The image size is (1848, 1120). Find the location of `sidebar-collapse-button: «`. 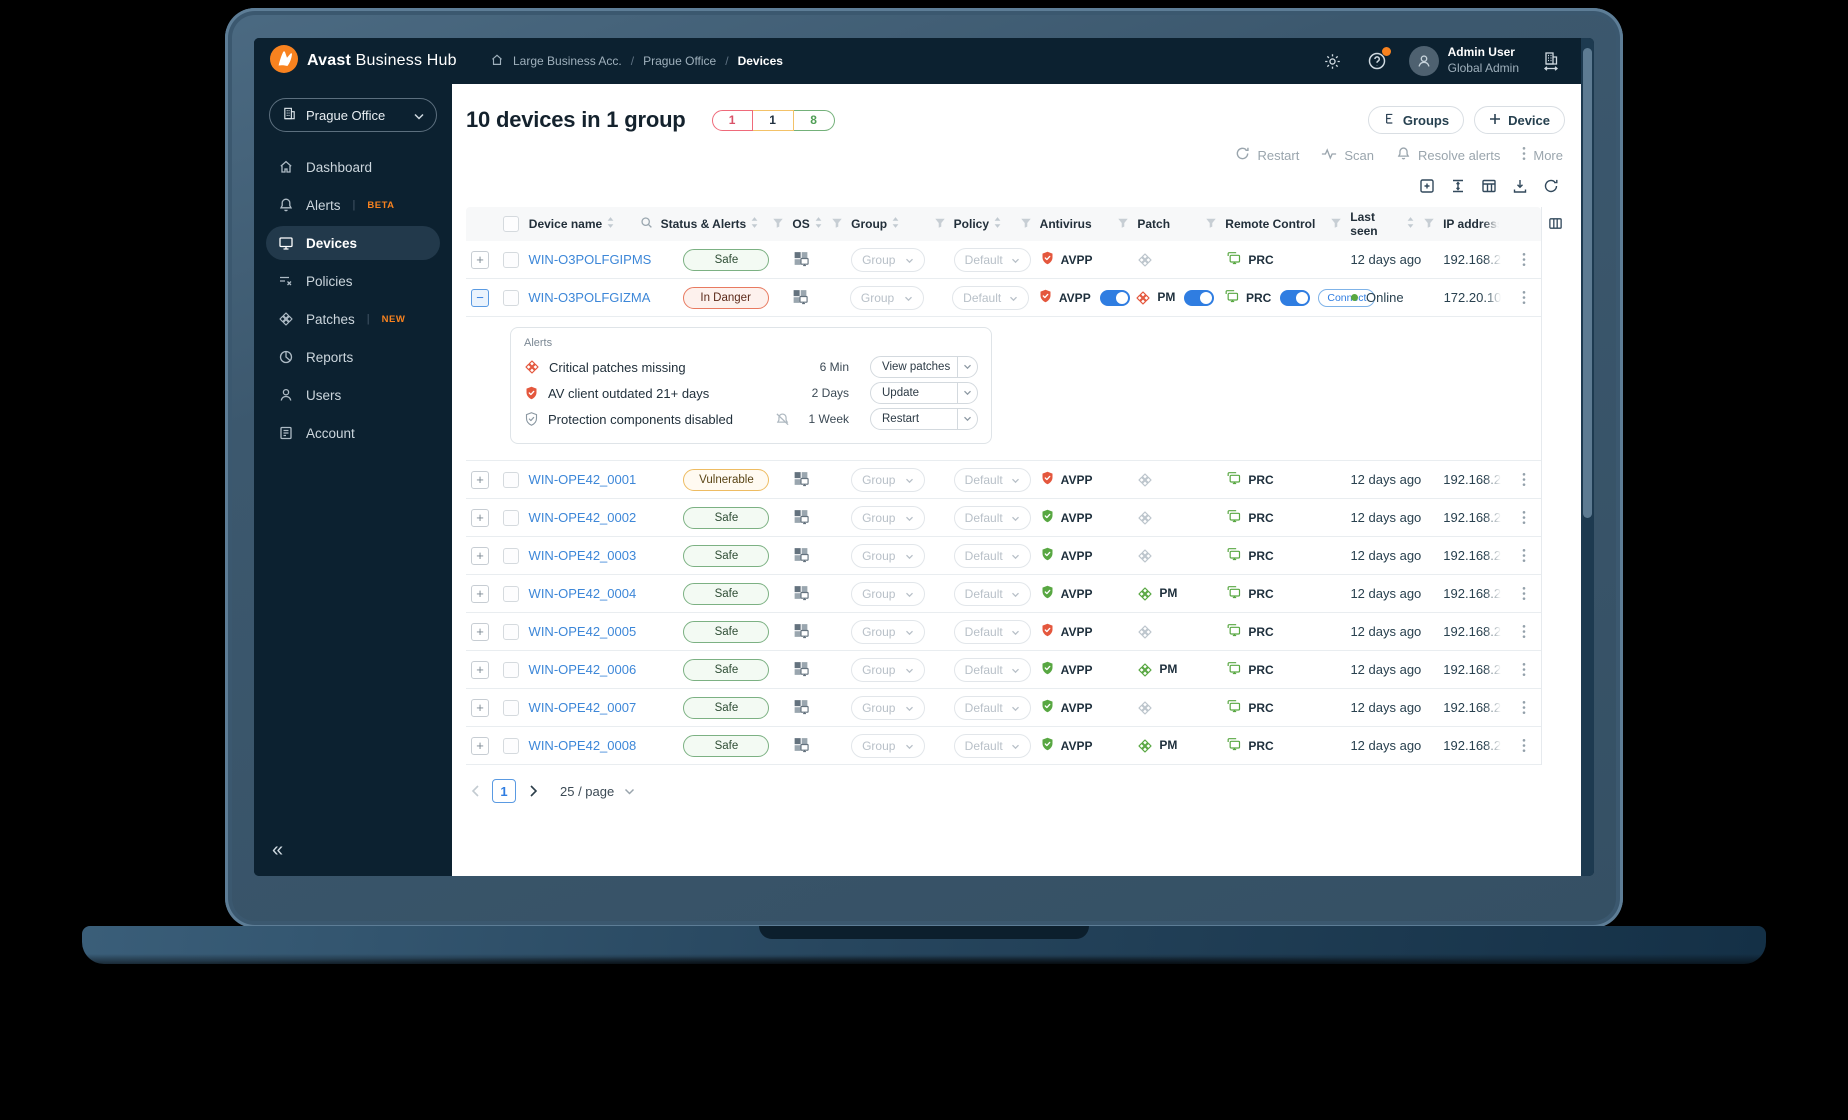

sidebar-collapse-button: « is located at coordinates (277, 850).